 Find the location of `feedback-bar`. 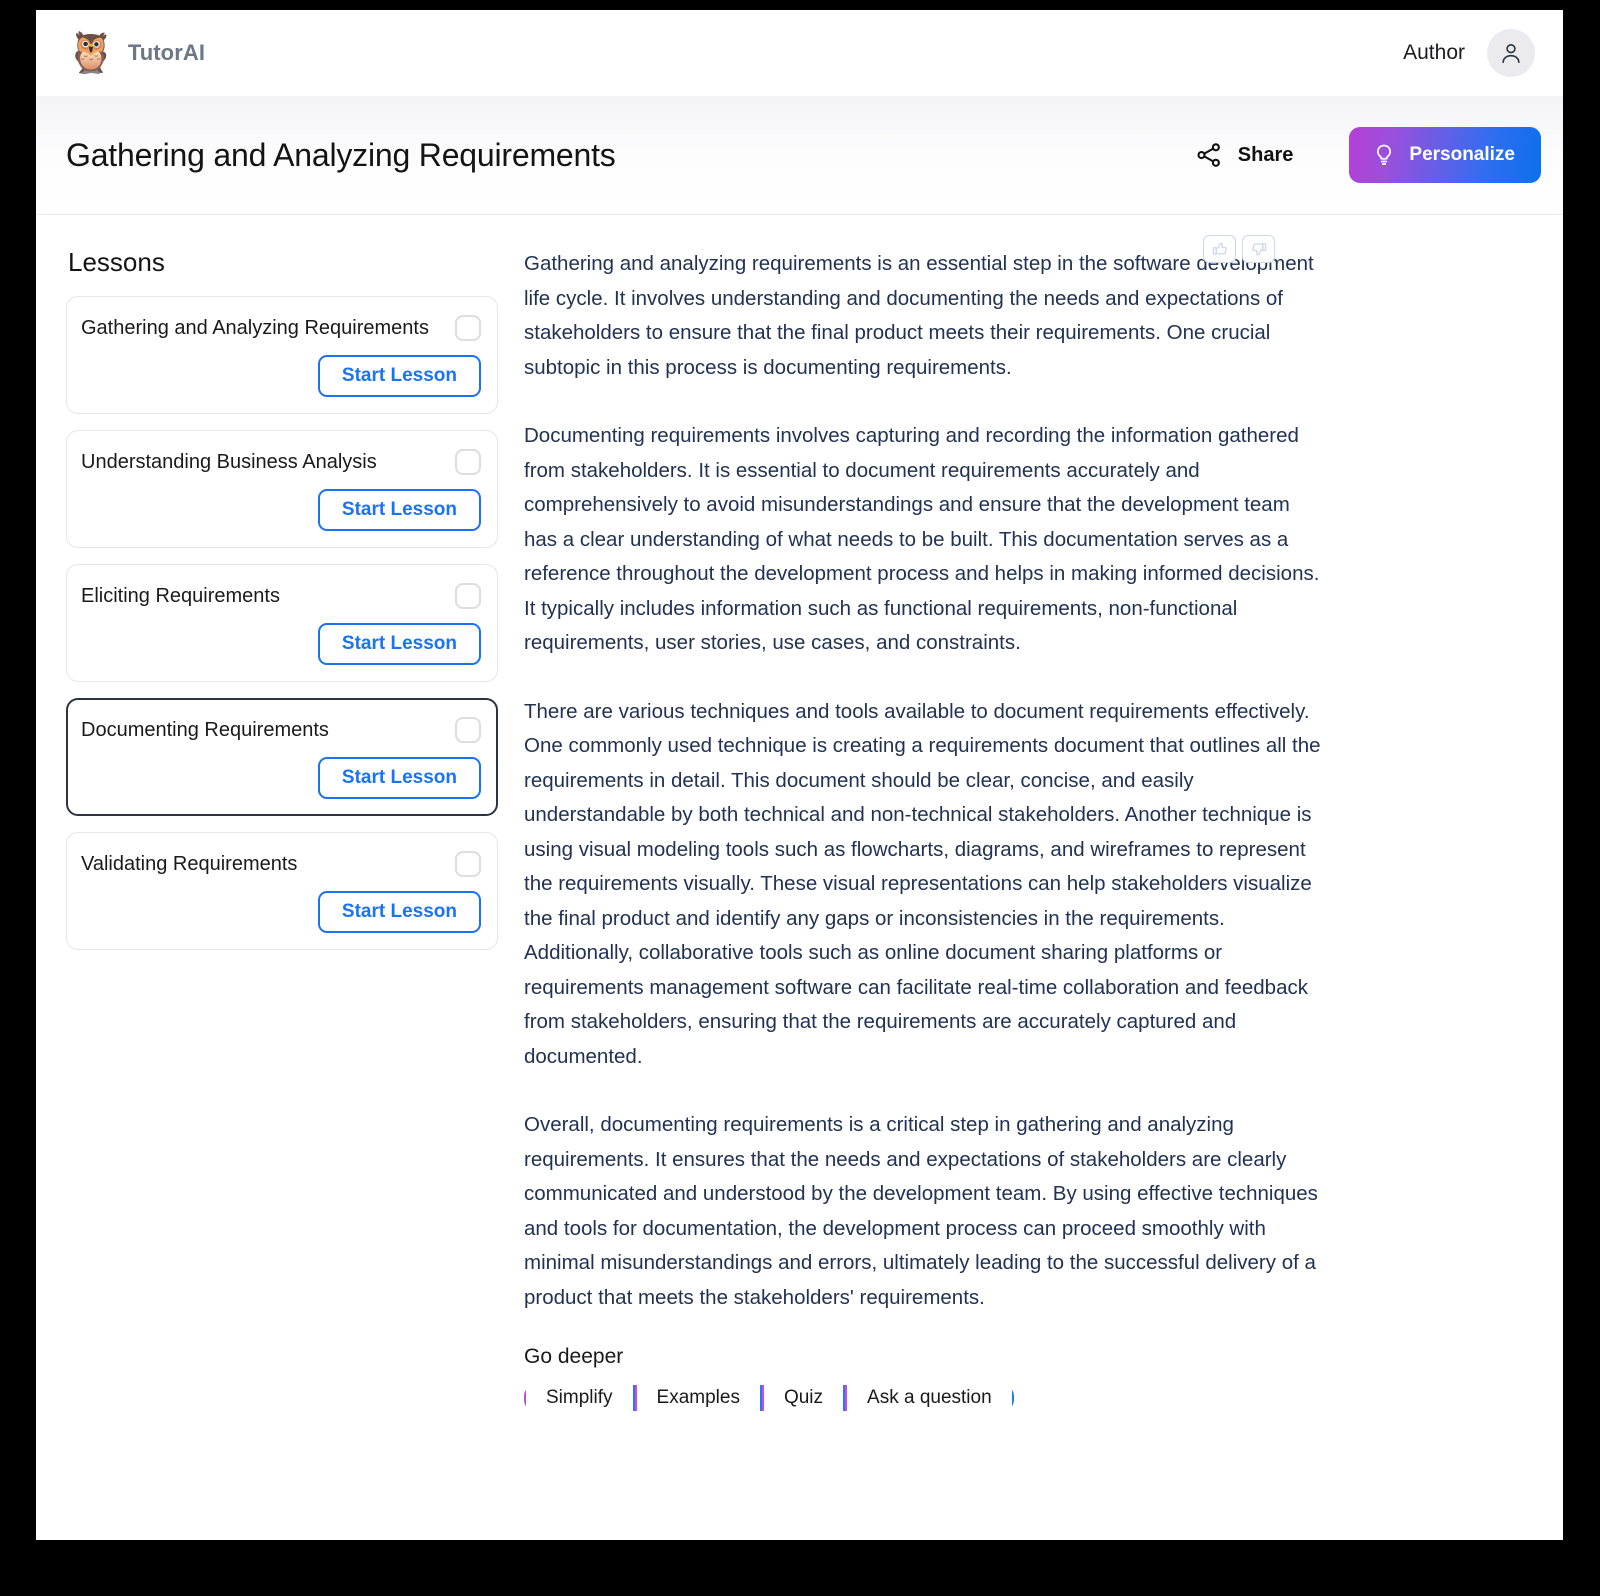

feedback-bar is located at coordinates (1239, 249).